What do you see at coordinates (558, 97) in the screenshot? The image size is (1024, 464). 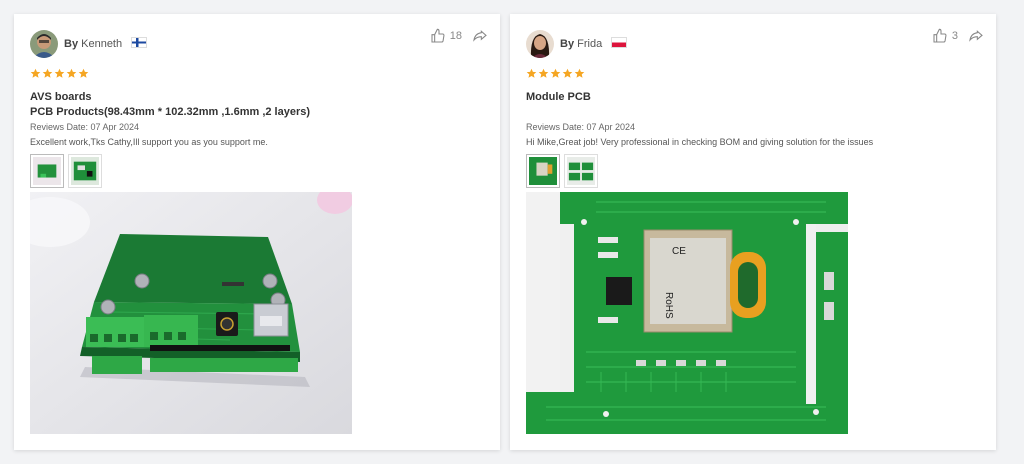 I see `review-title: Module PCB` at bounding box center [558, 97].